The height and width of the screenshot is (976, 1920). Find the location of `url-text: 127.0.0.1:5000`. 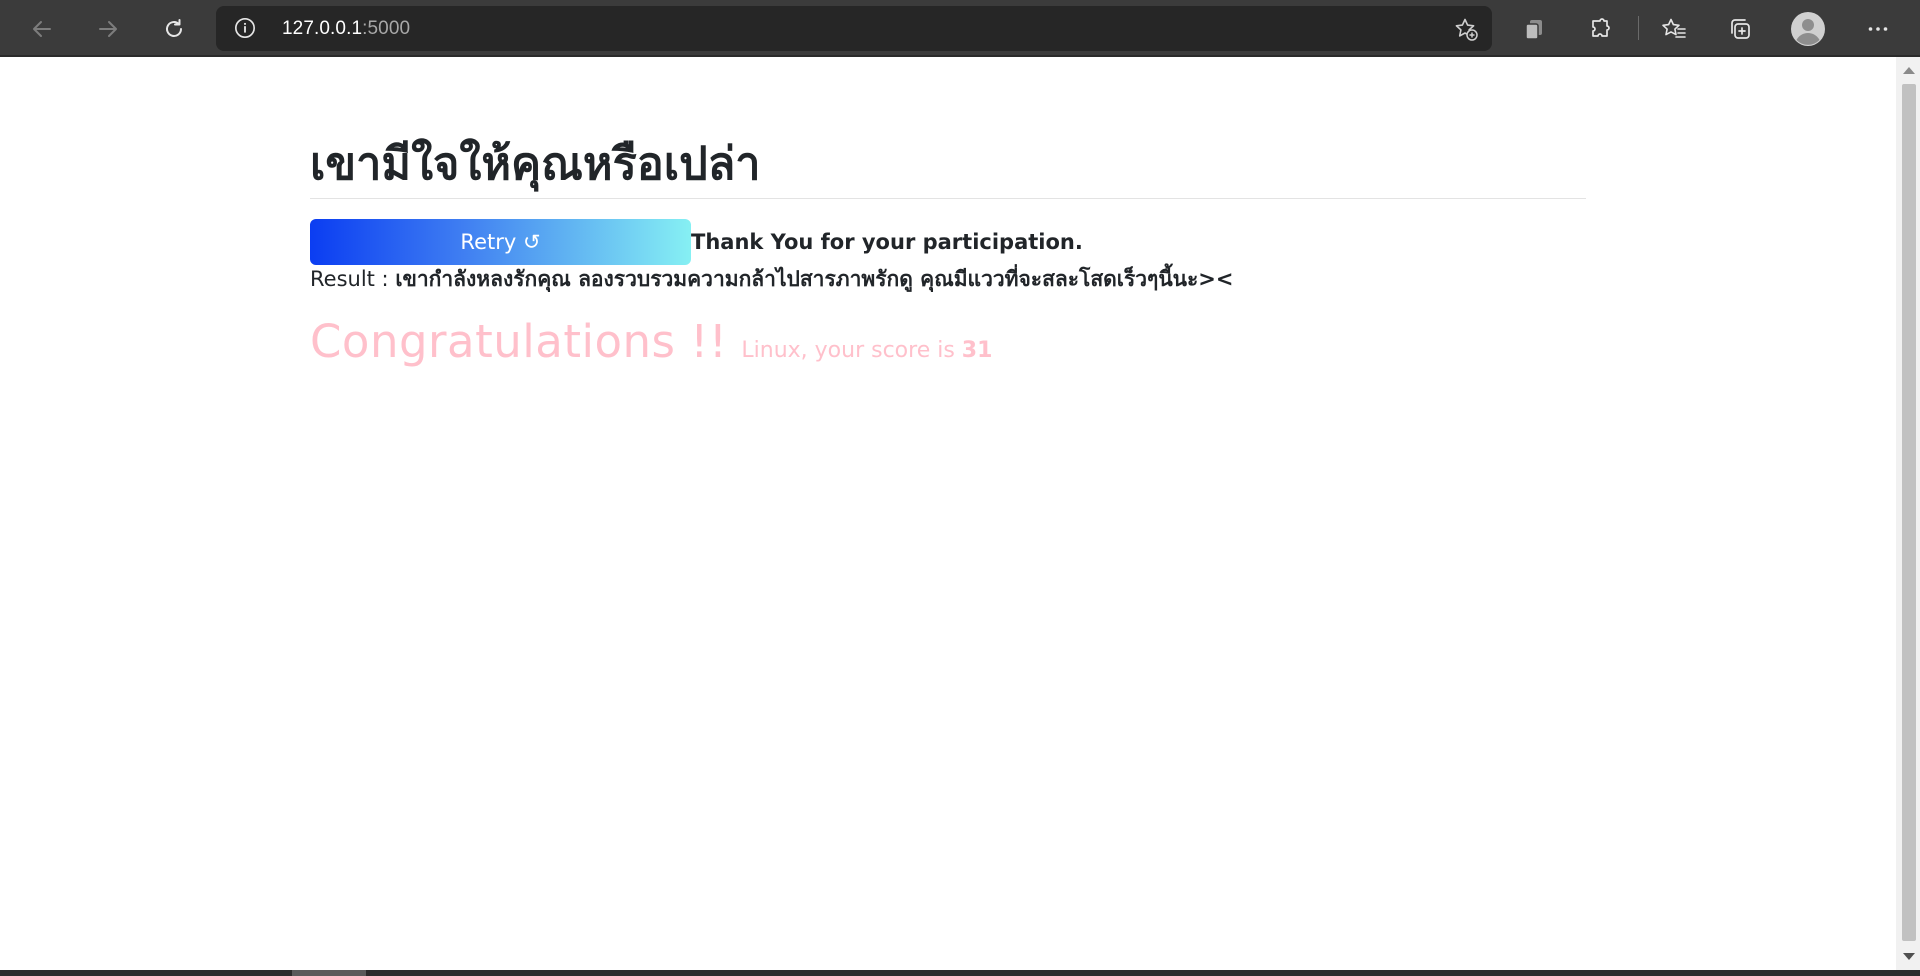

url-text: 127.0.0.1:5000 is located at coordinates (346, 29).